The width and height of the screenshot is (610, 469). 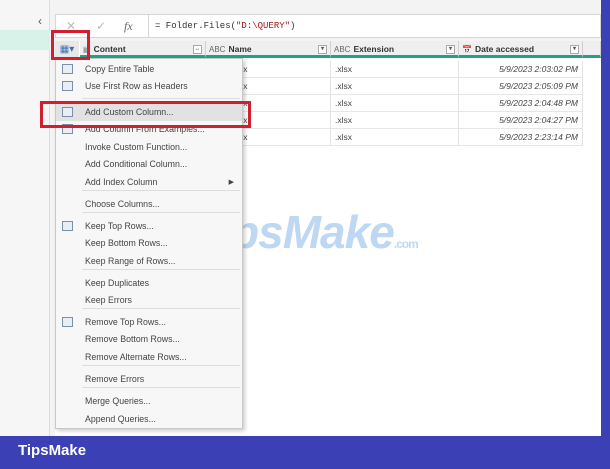 I want to click on cell-date-accessed: 5/9/2023 2:03:02 PM, so click(x=521, y=69).